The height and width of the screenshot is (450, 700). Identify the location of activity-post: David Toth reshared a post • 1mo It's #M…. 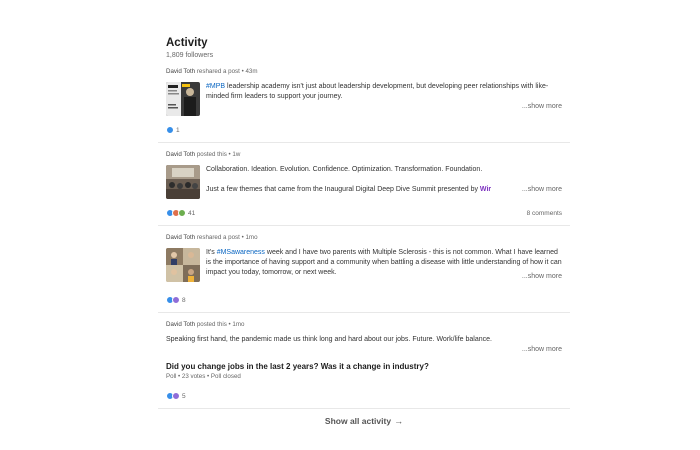
(364, 269).